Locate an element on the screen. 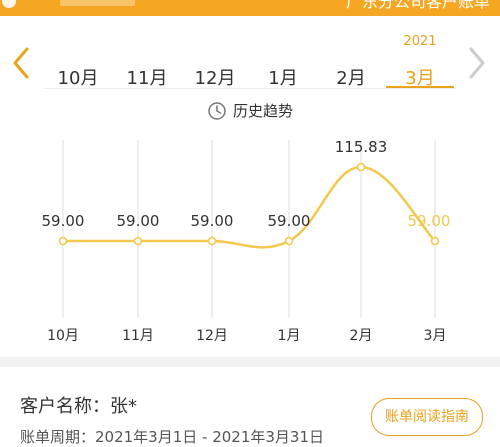  x-tick-label-2: 12月 is located at coordinates (212, 336).